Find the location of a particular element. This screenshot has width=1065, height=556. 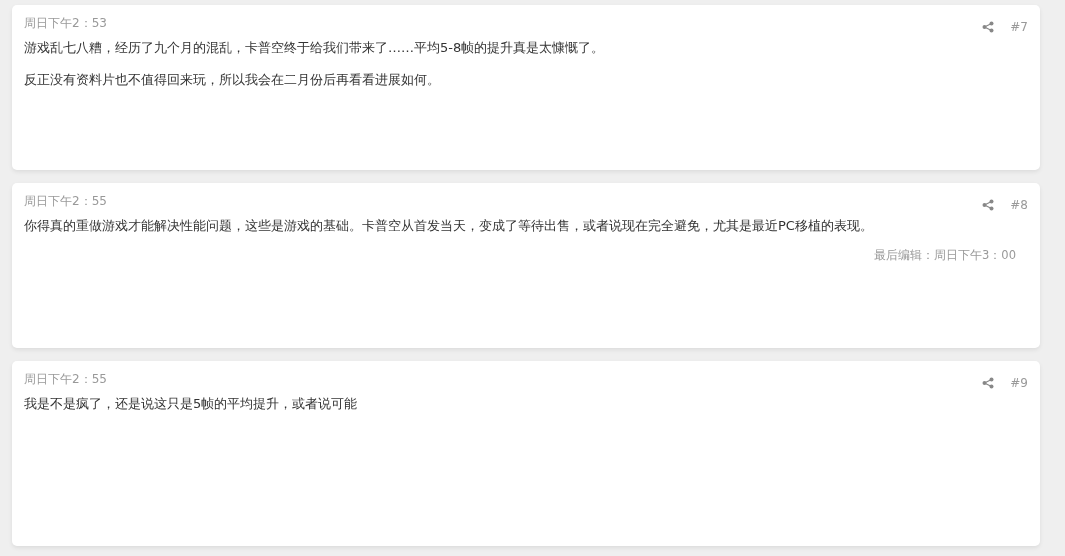

post-text: 我是不是疯了，还是说这只是5帧的平均提升，或者说可能 is located at coordinates (191, 404).